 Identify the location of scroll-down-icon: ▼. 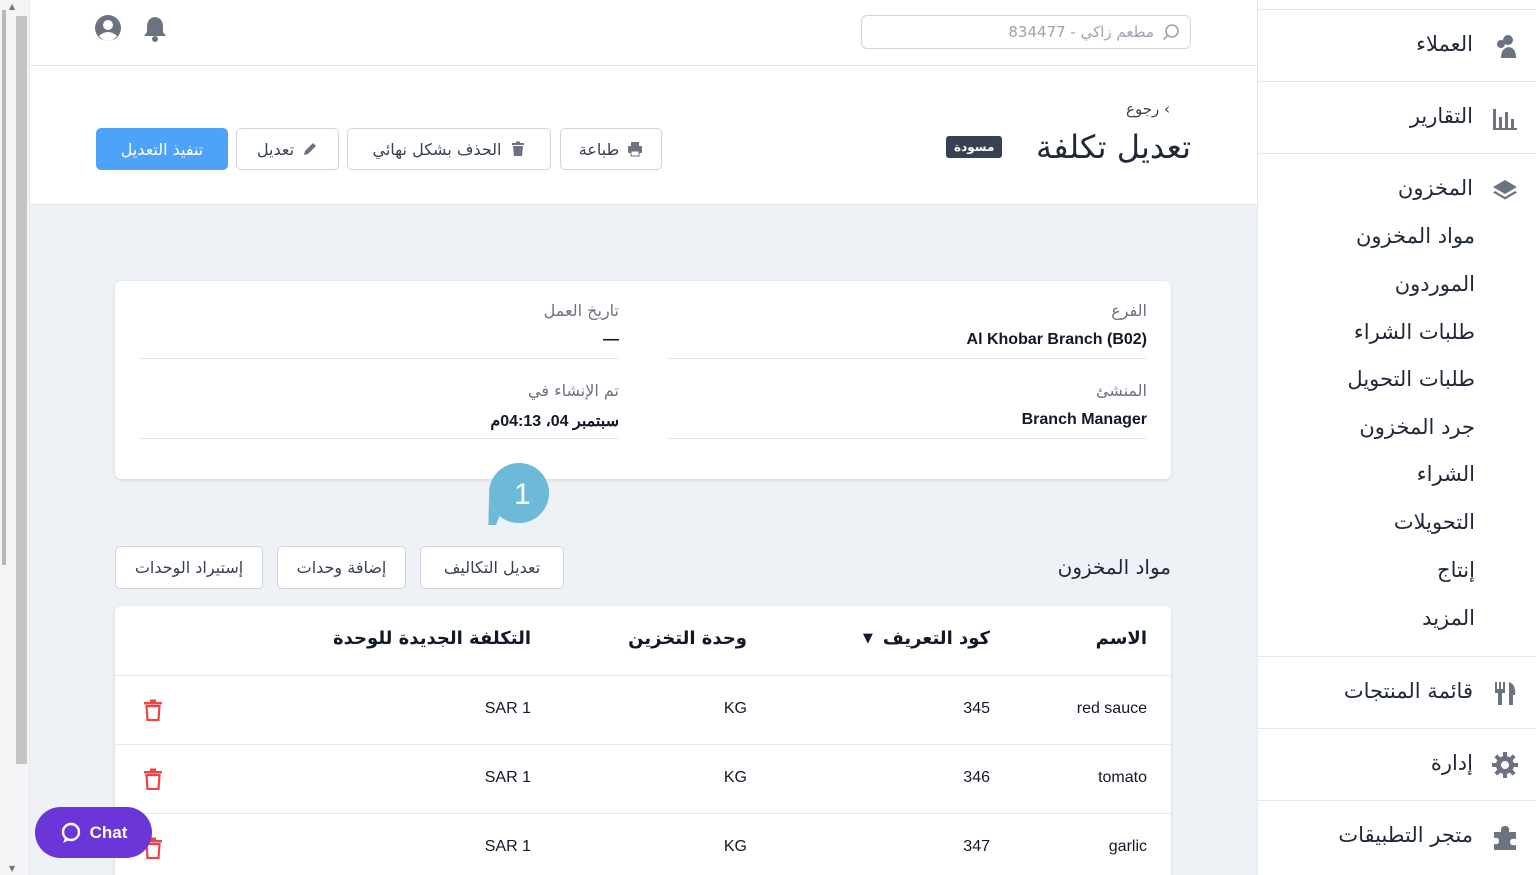
(12, 868).